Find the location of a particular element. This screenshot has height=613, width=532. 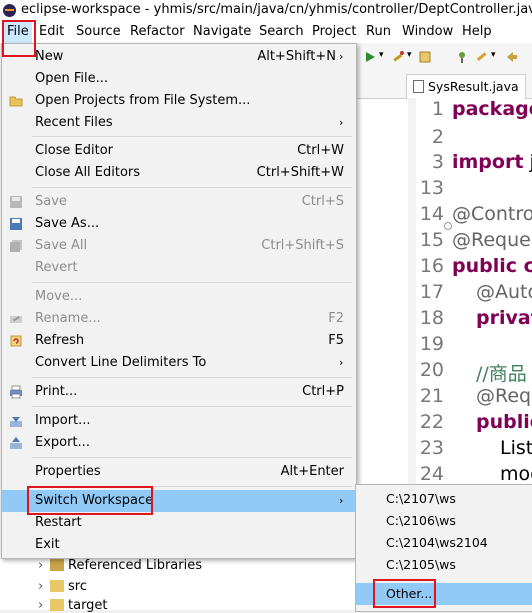

edit-icon is located at coordinates (482, 57).